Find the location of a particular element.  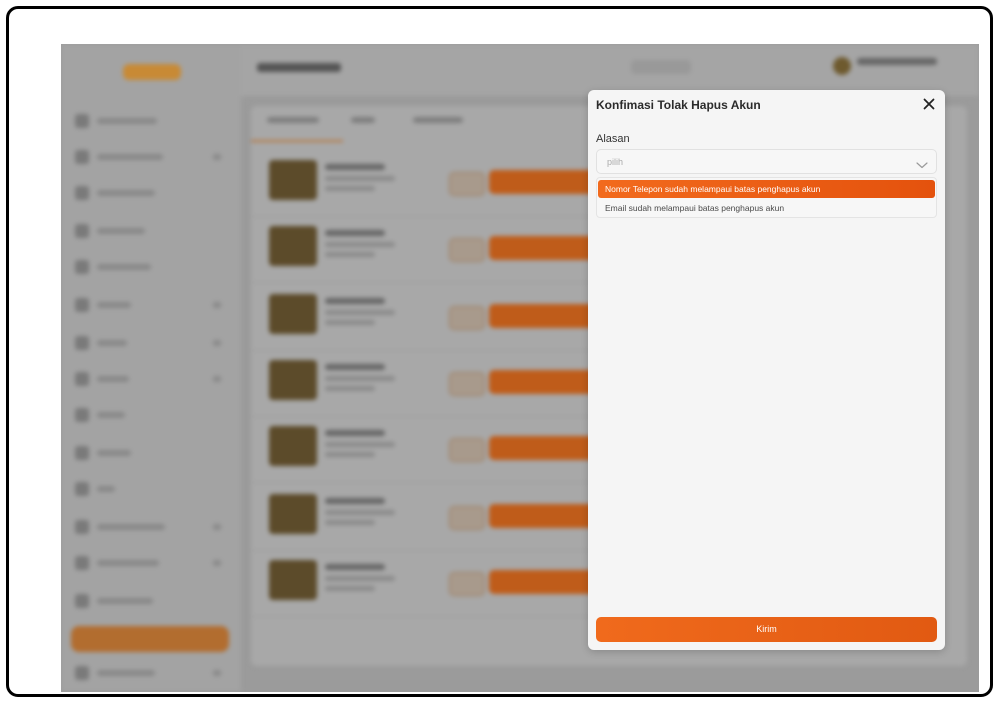

top-header is located at coordinates (610, 70).